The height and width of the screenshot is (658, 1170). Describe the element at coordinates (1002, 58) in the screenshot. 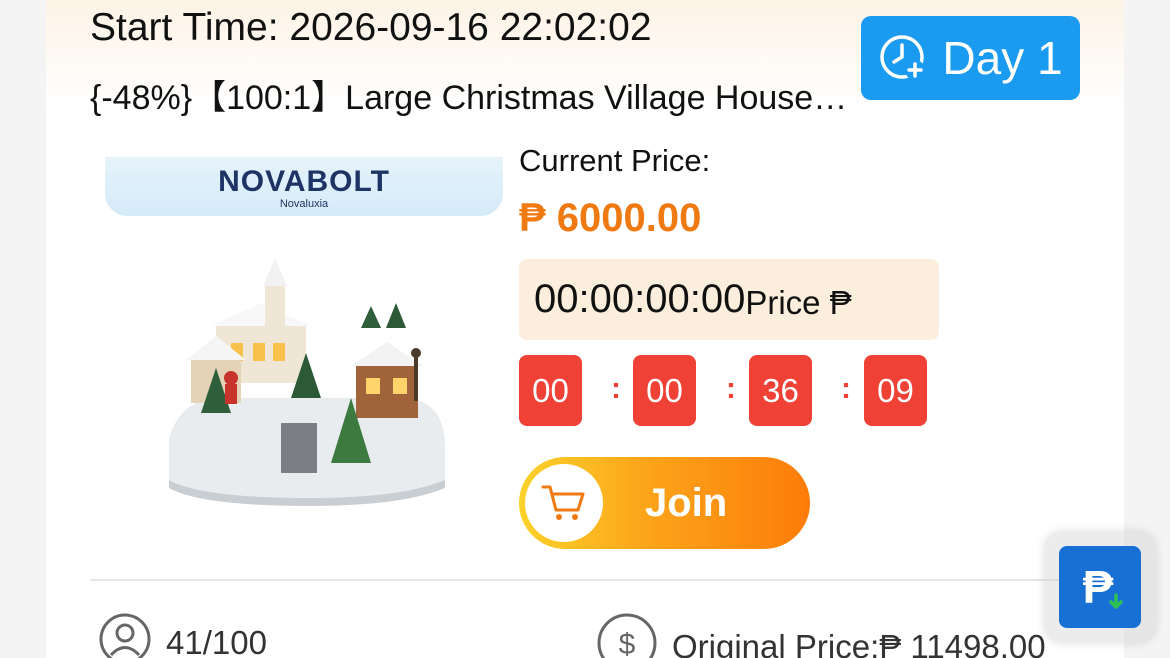

I see `day-badge-label: Day 1` at that location.